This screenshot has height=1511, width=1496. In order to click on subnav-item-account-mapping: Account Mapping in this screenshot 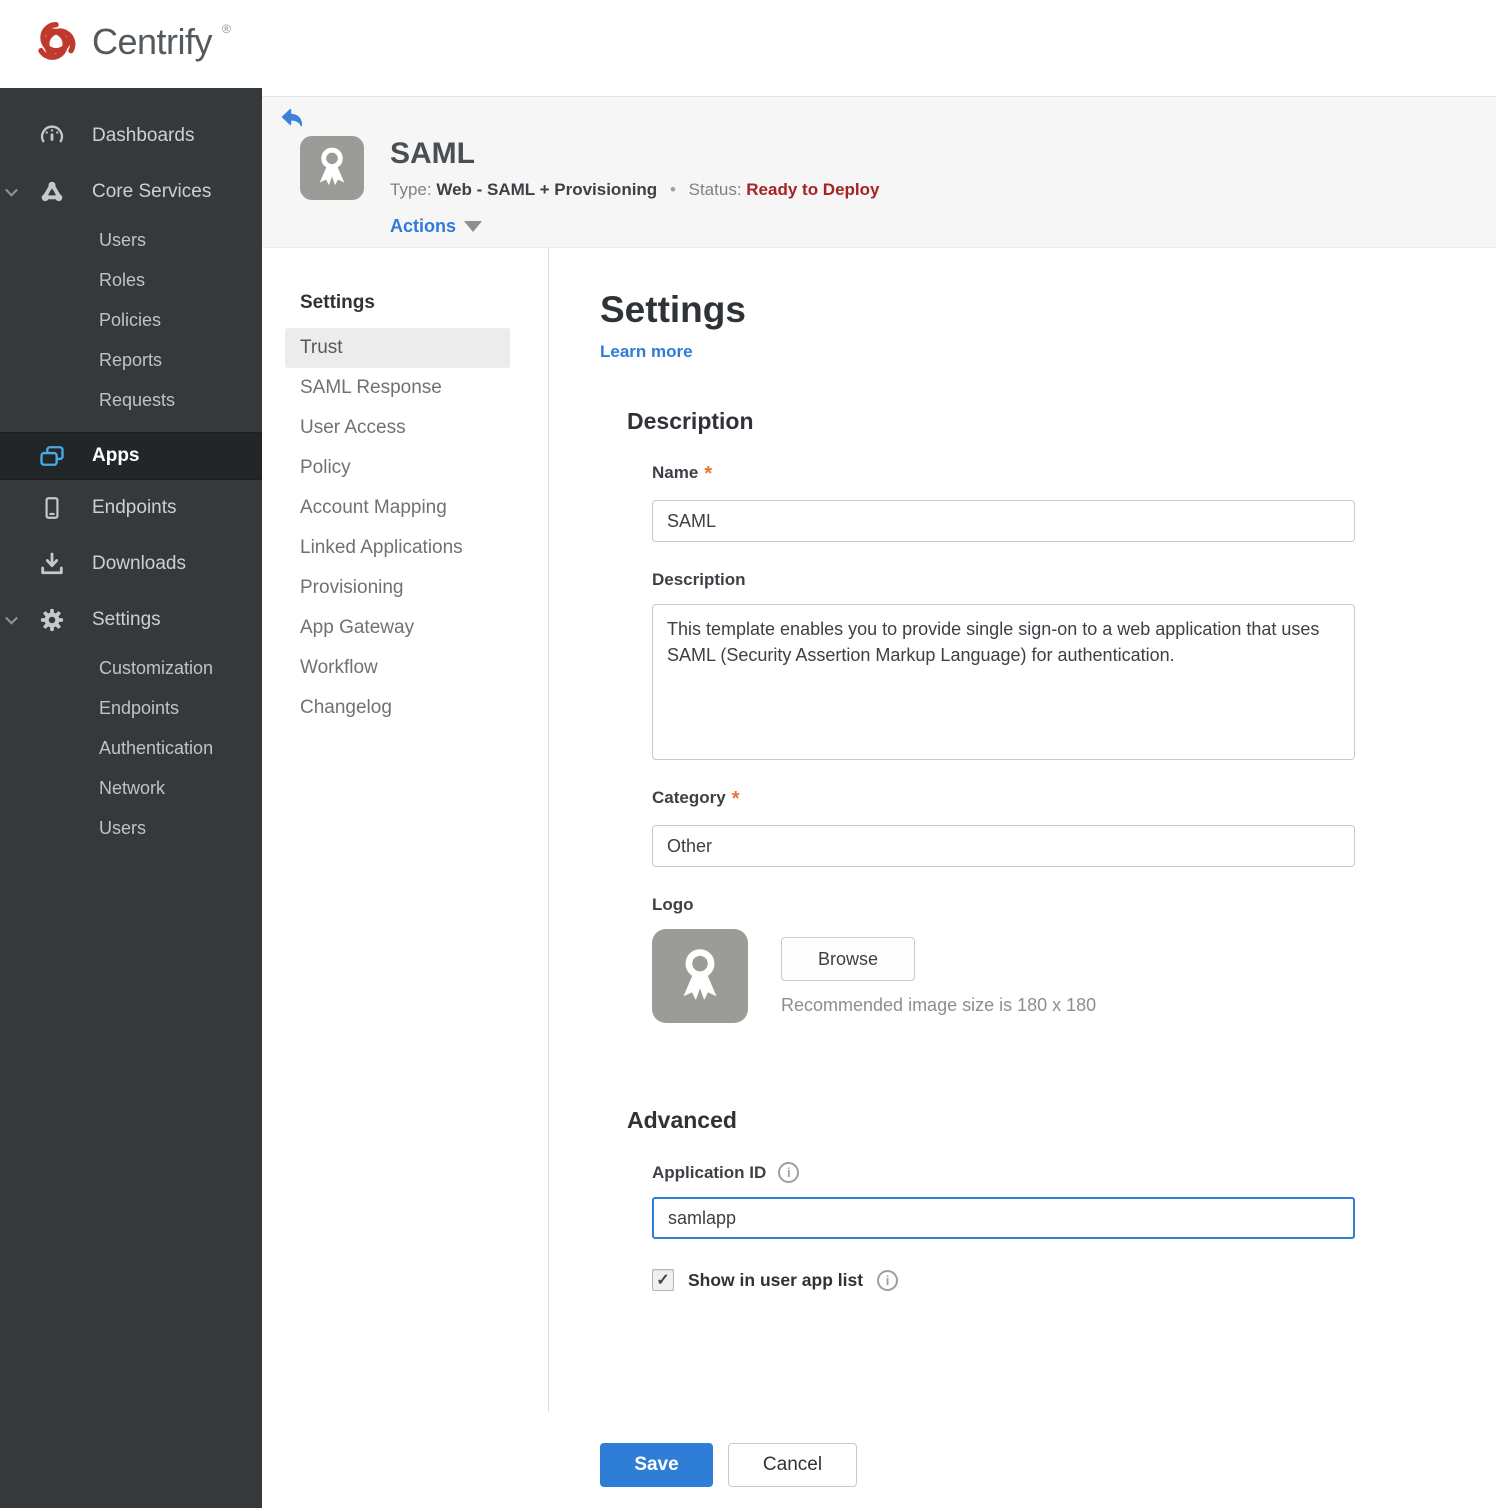, I will do `click(397, 508)`.